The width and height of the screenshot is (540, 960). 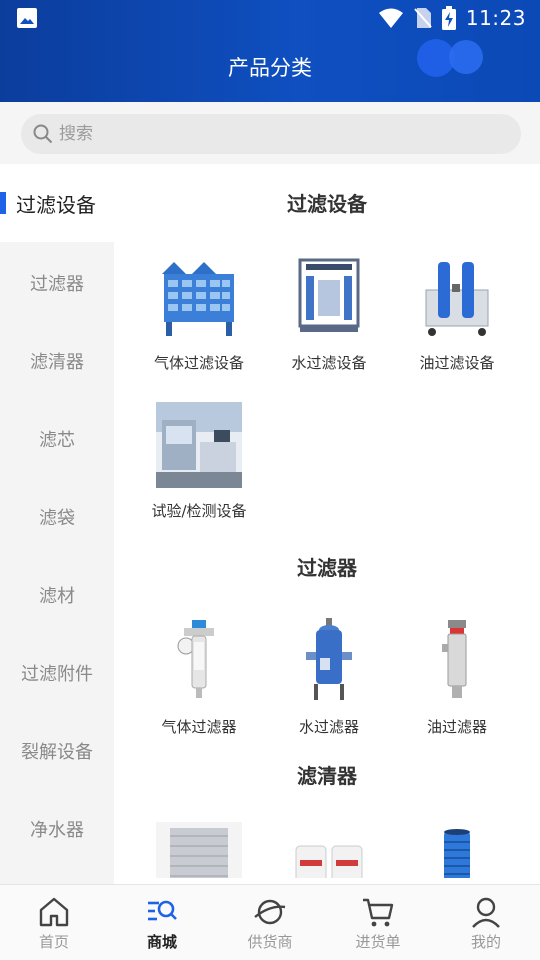 I want to click on sidebar-item-label: 过滤设备, so click(x=56, y=204).